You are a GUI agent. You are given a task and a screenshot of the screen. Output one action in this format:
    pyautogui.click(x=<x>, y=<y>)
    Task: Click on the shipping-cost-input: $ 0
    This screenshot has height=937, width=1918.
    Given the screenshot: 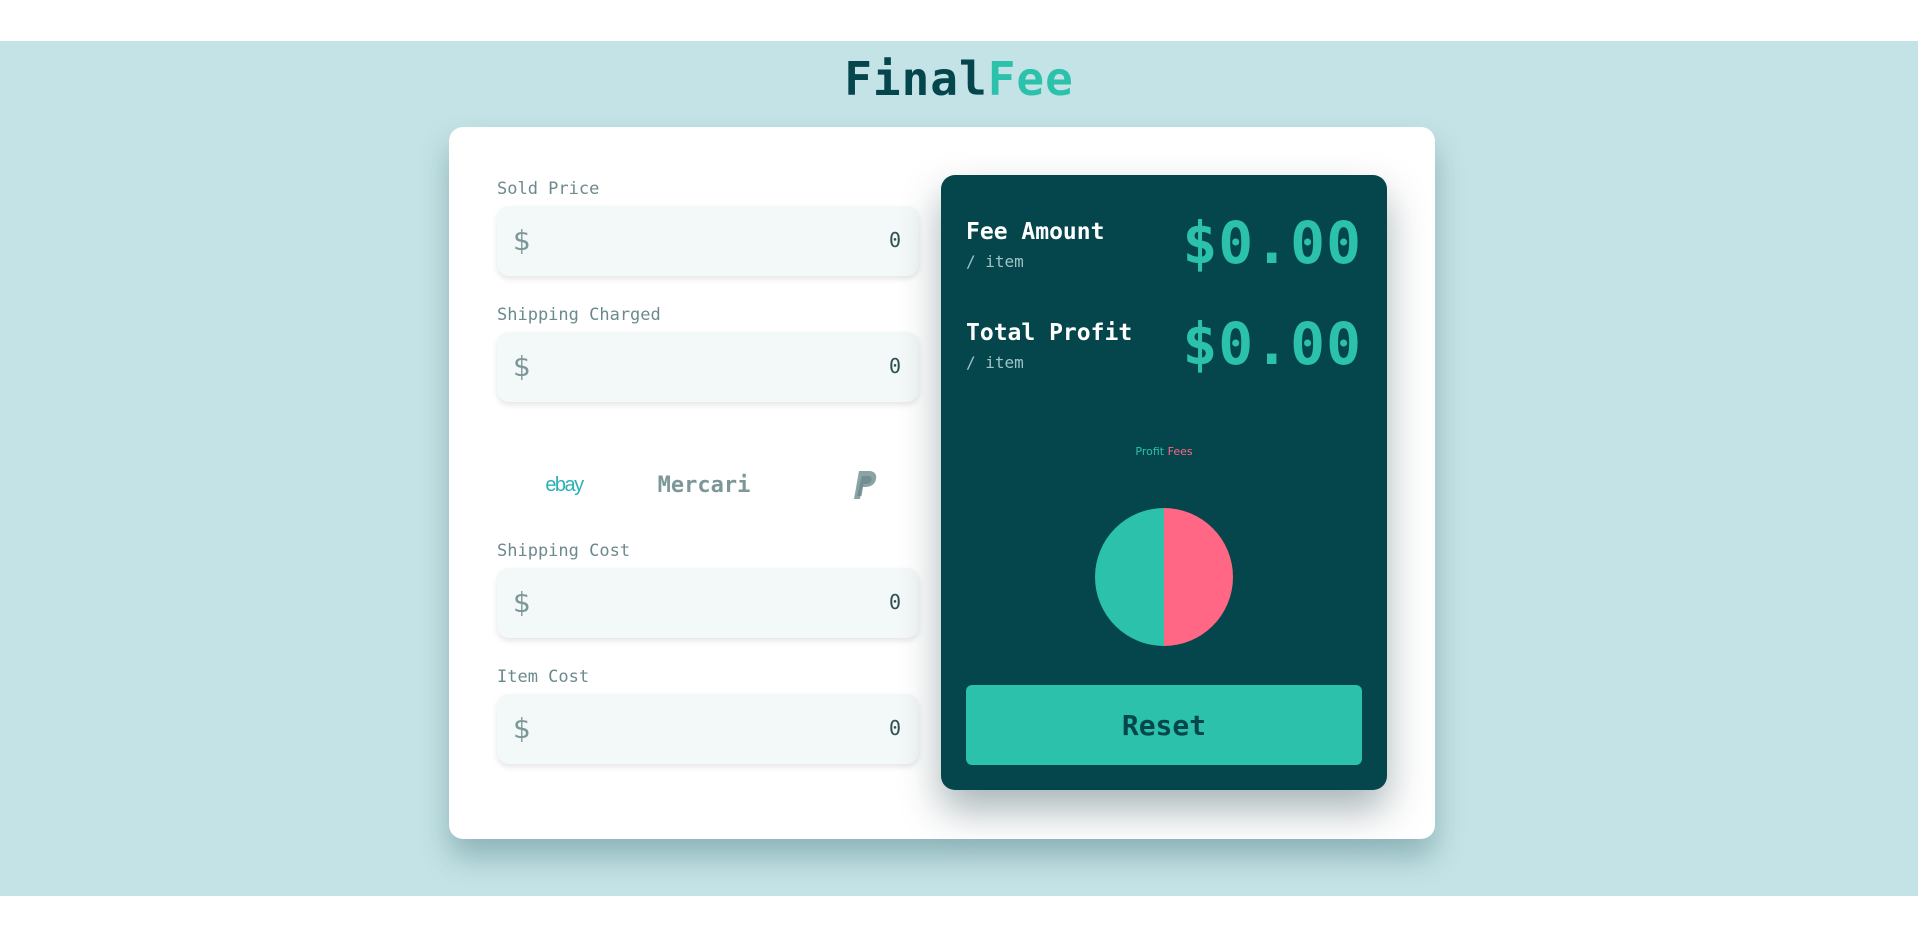 What is the action you would take?
    pyautogui.click(x=708, y=603)
    